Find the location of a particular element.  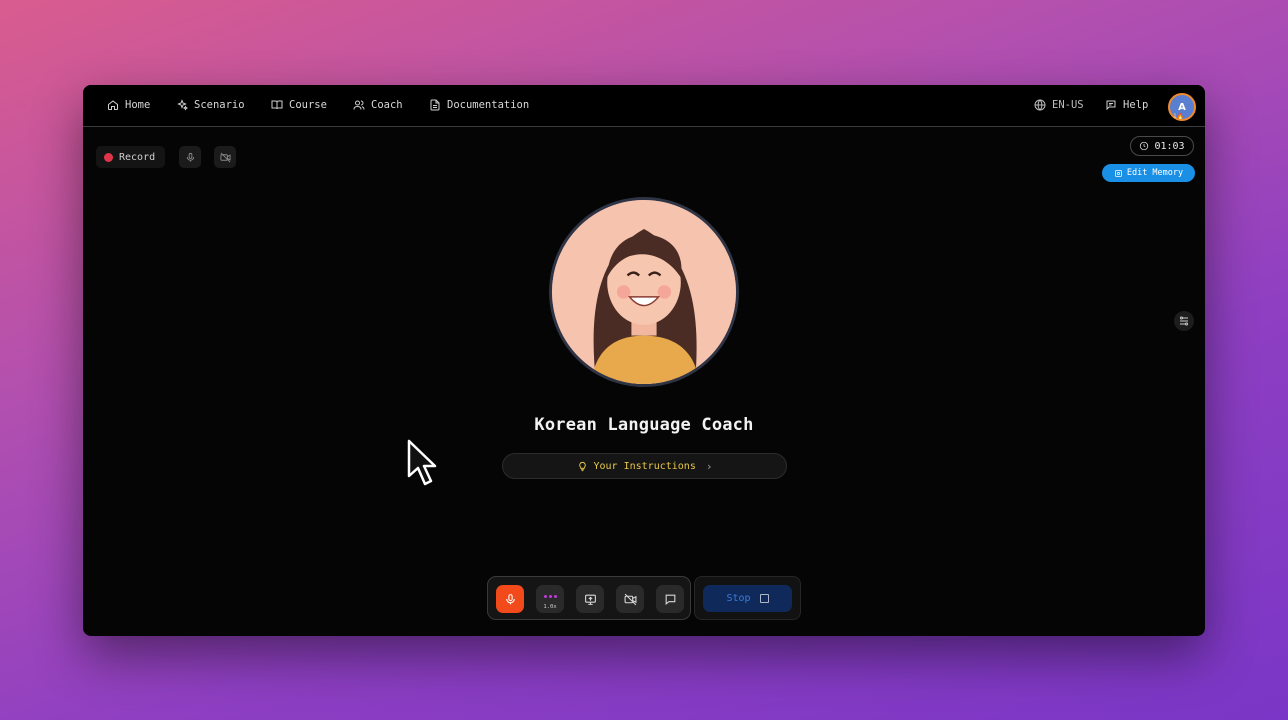

sliders-icon is located at coordinates (1184, 321).